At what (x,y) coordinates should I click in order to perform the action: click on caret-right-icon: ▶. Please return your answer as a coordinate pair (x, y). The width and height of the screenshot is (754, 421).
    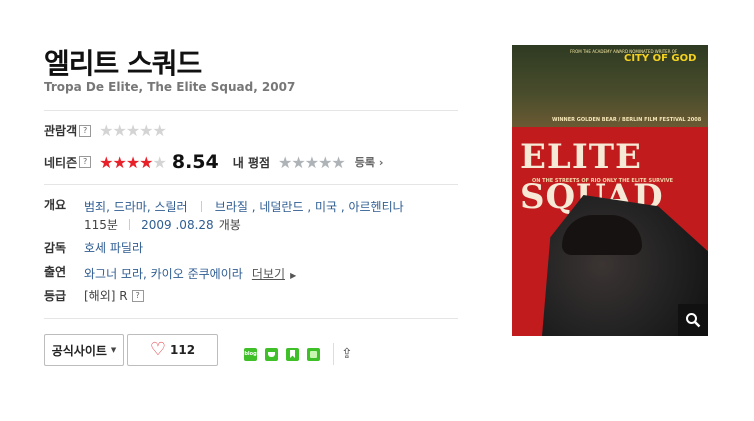
    Looking at the image, I should click on (293, 275).